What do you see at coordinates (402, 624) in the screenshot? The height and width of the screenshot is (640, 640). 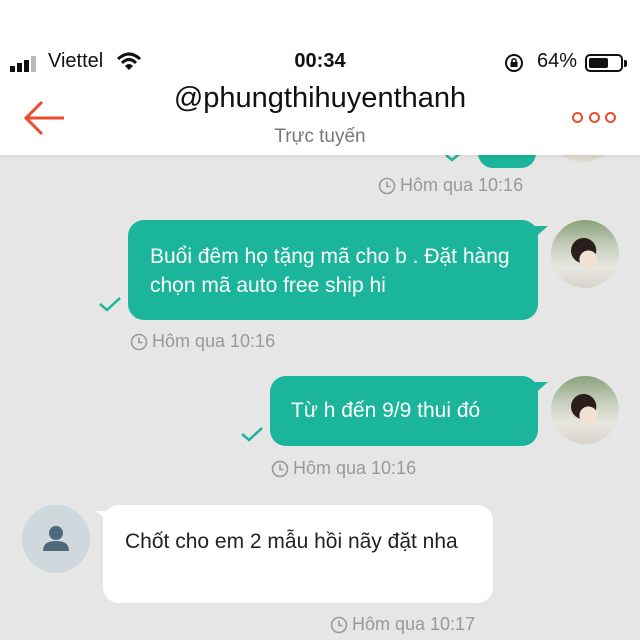 I see `message-time: Hôm qua 10:17` at bounding box center [402, 624].